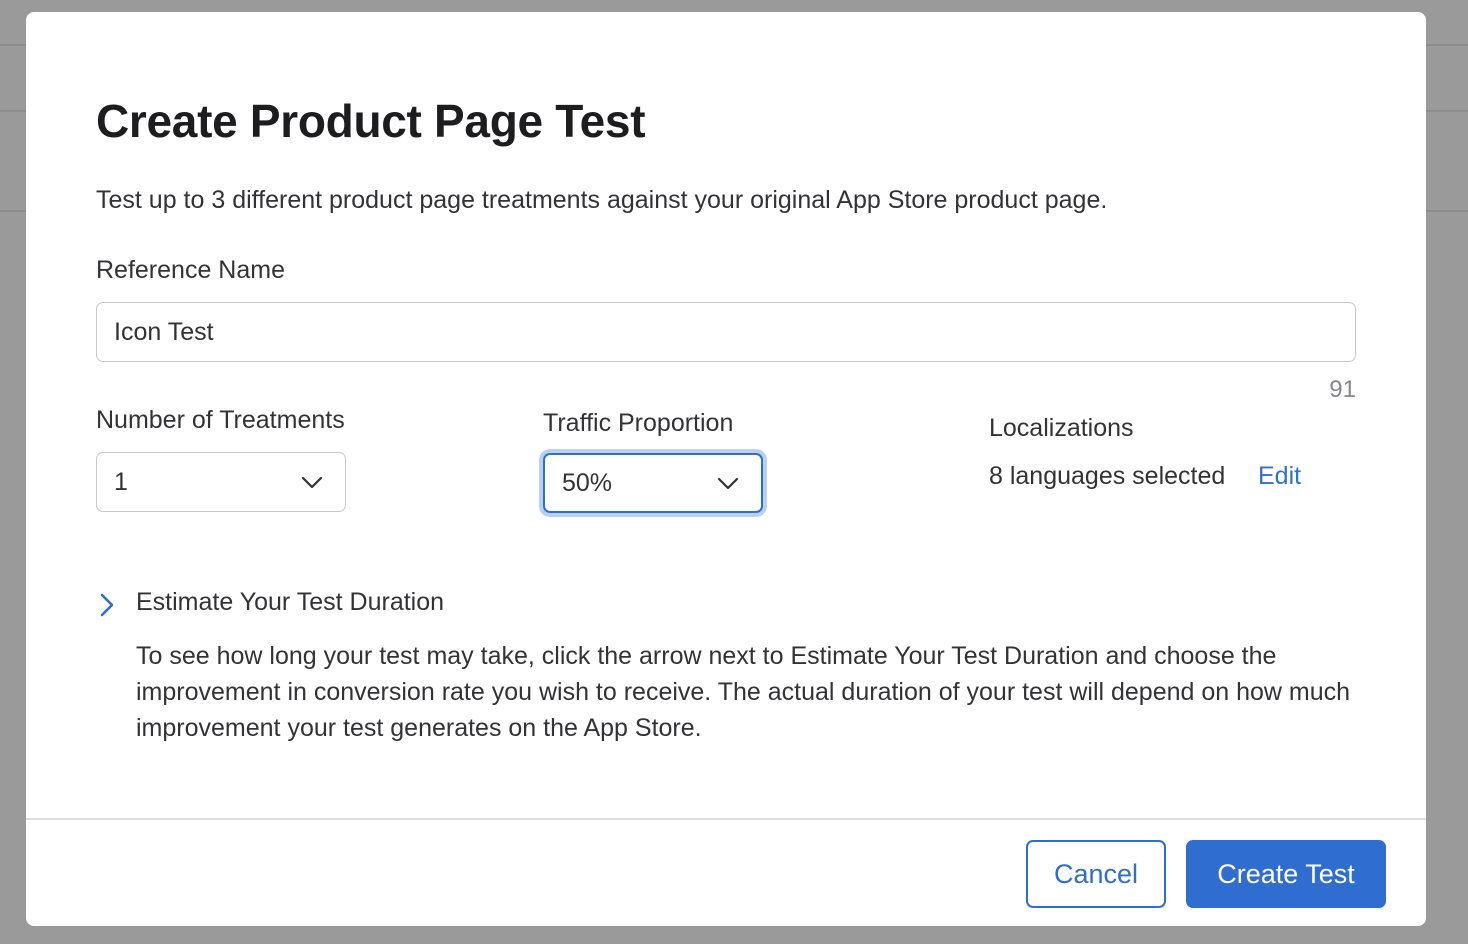 The width and height of the screenshot is (1468, 944). I want to click on character-counter: 91, so click(1342, 389).